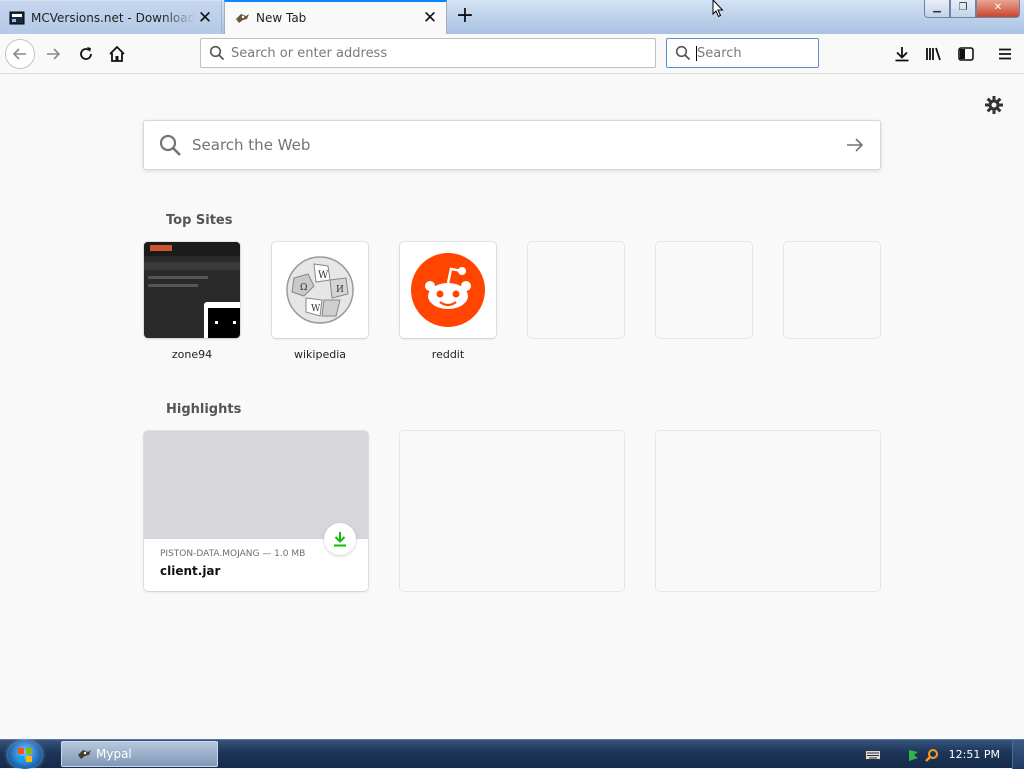 Image resolution: width=1024 pixels, height=769 pixels. I want to click on address-bar: Search or enter address, so click(428, 53).